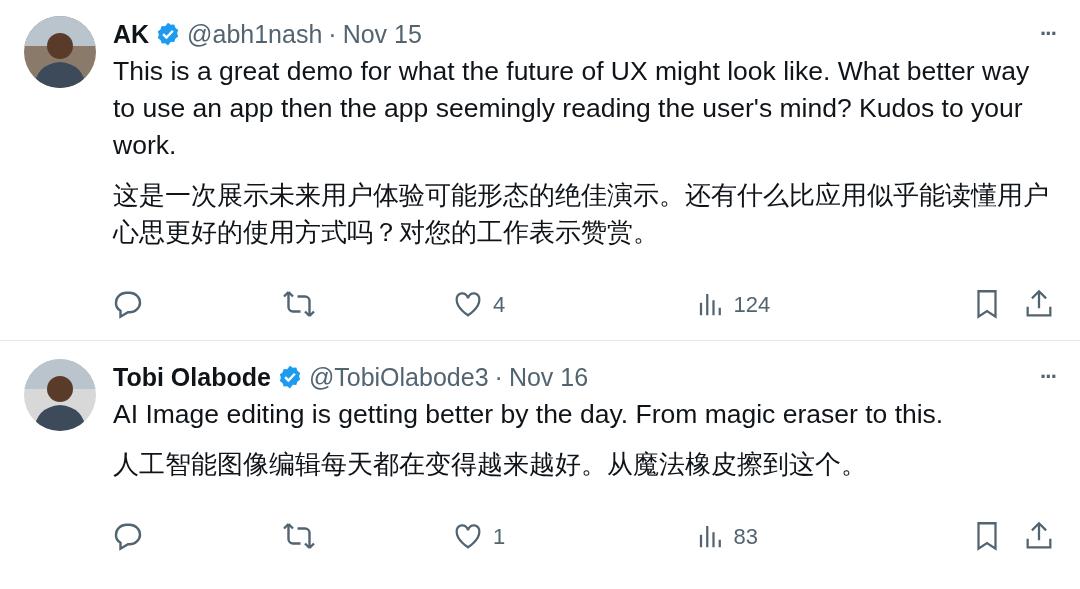 Image resolution: width=1080 pixels, height=589 pixels. I want to click on post-date: Nov 16, so click(548, 377).